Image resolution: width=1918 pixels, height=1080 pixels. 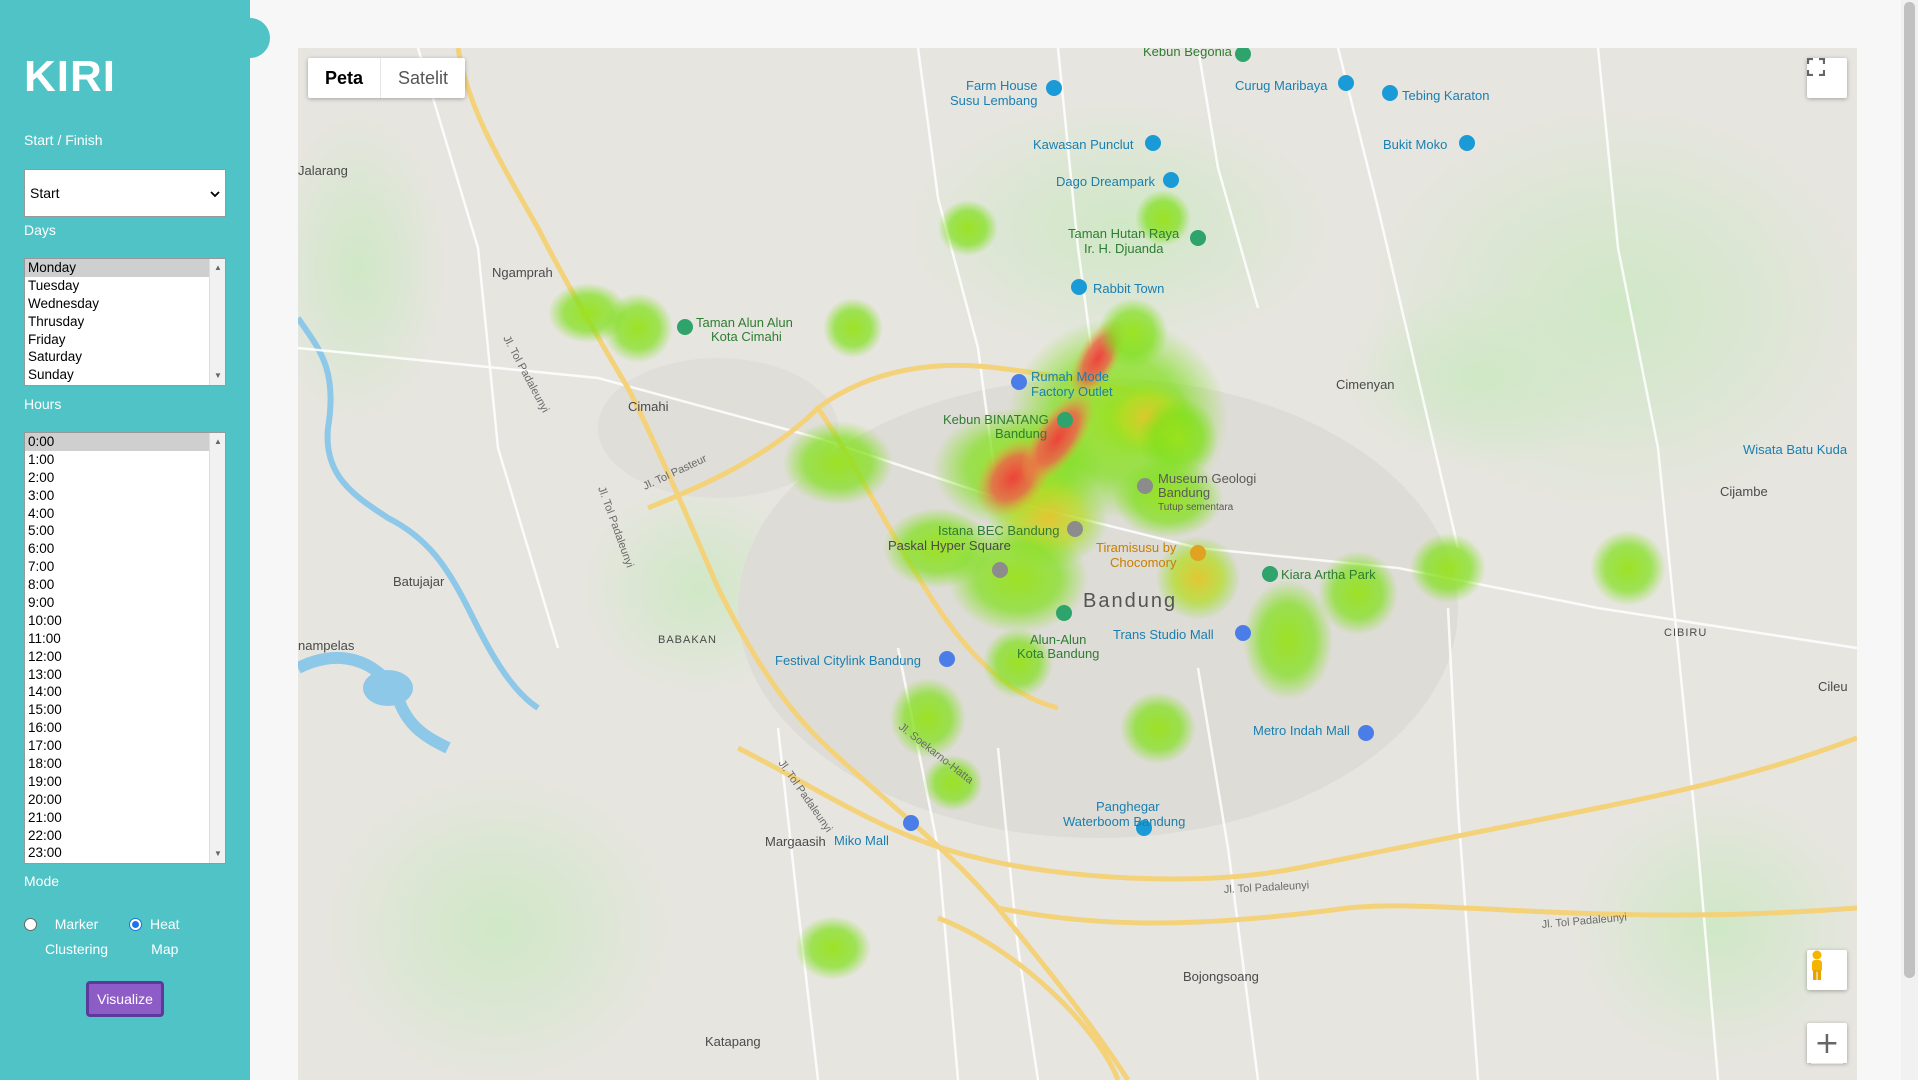 What do you see at coordinates (125, 675) in the screenshot?
I see `hour-option: 13:00` at bounding box center [125, 675].